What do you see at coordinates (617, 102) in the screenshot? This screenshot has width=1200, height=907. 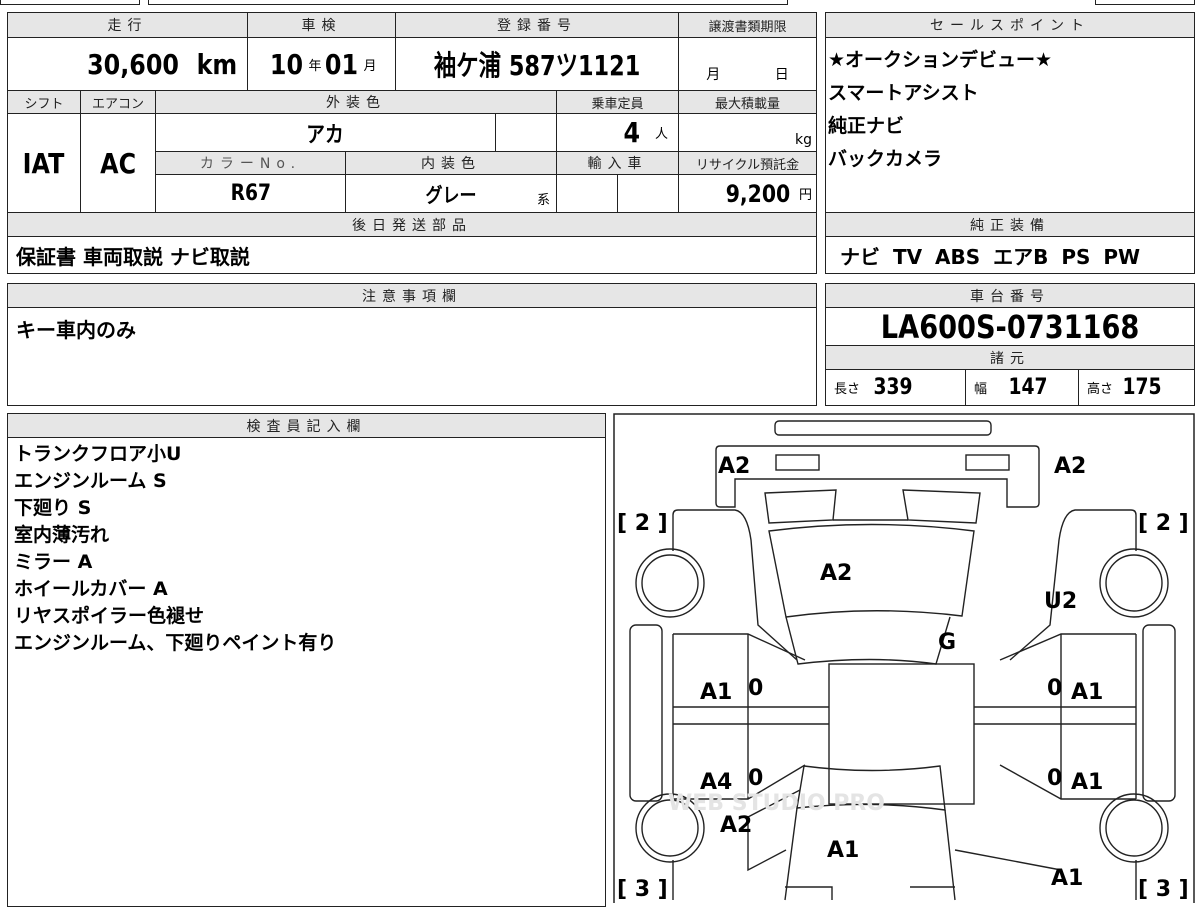 I see `capacity-header: 乗車定員` at bounding box center [617, 102].